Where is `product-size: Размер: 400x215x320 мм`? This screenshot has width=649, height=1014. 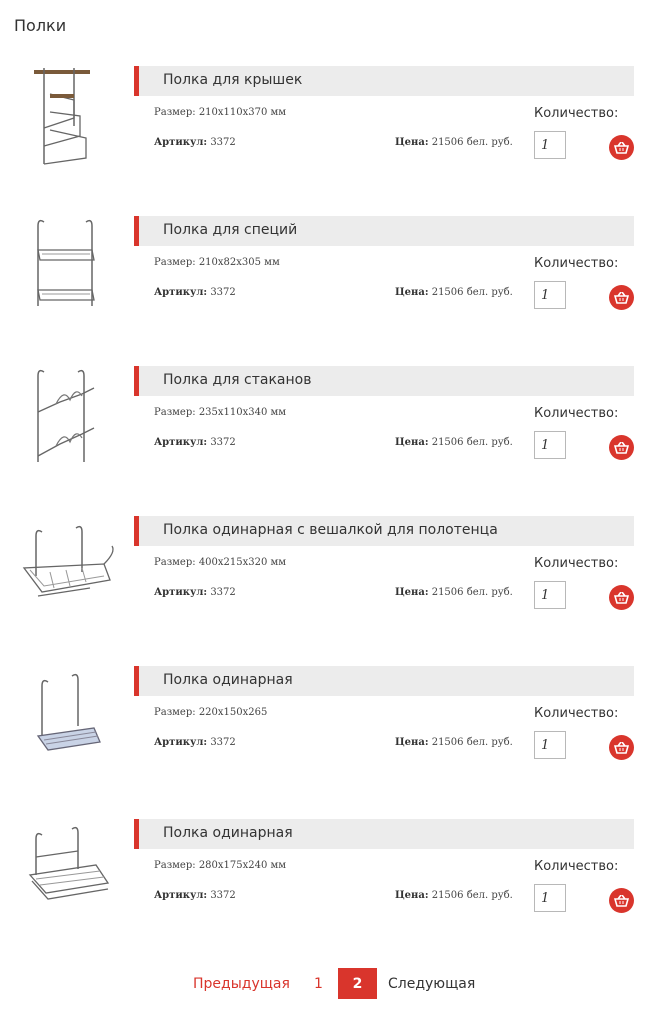 product-size: Размер: 400x215x320 мм is located at coordinates (220, 562).